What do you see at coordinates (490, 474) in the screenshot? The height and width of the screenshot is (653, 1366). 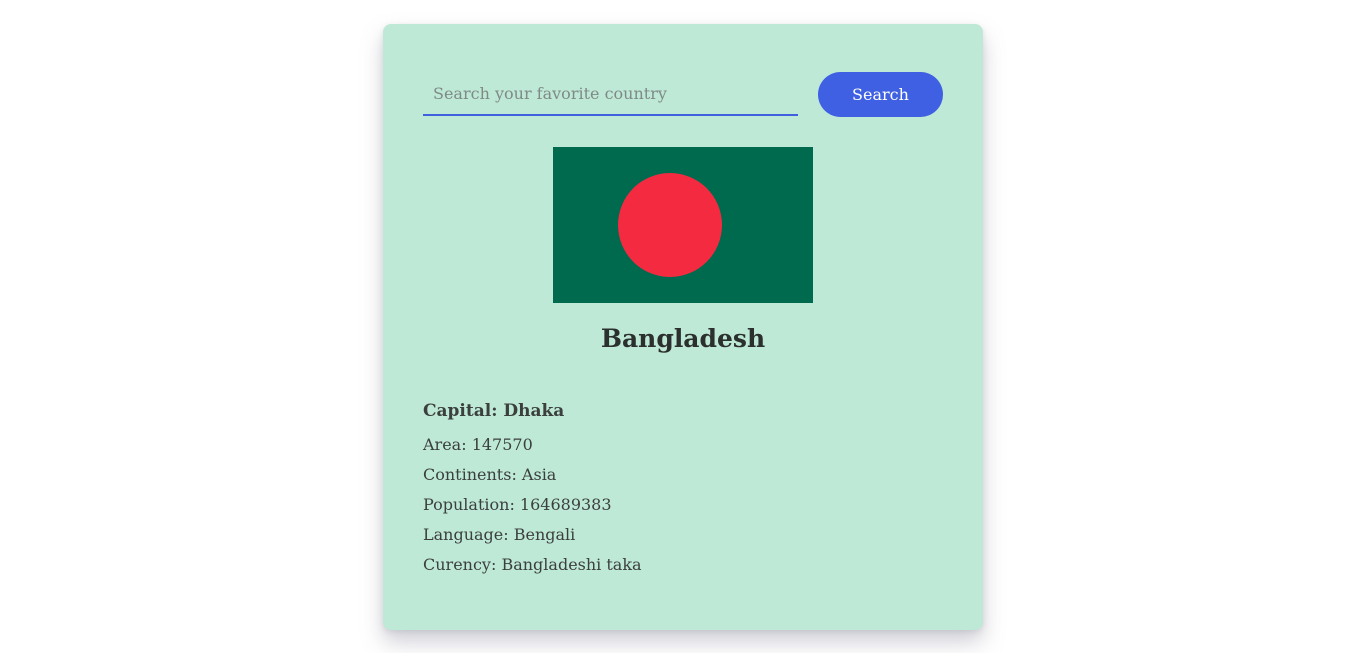 I see `continents-text: Continents: Asia` at bounding box center [490, 474].